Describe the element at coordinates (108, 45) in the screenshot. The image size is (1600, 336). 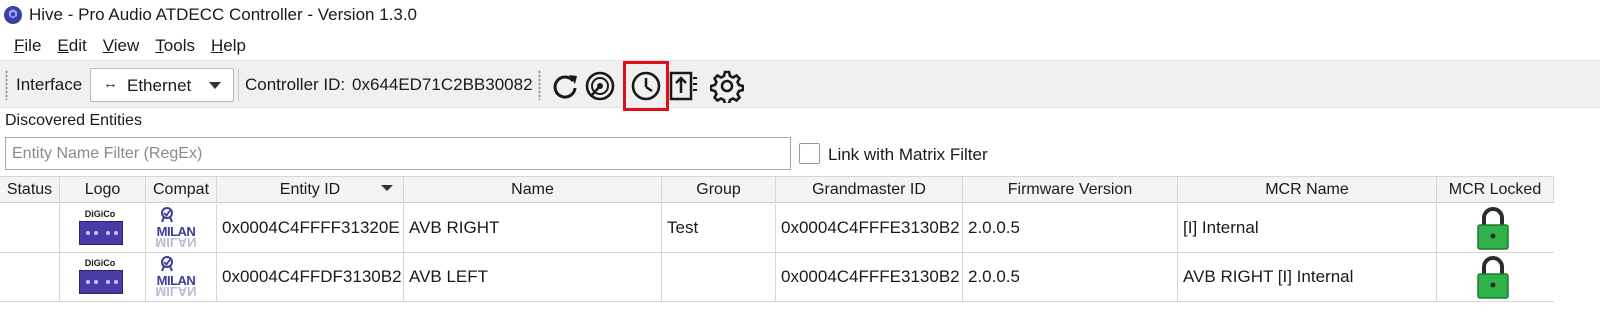
I see `menu-view-mnemonic: V` at that location.